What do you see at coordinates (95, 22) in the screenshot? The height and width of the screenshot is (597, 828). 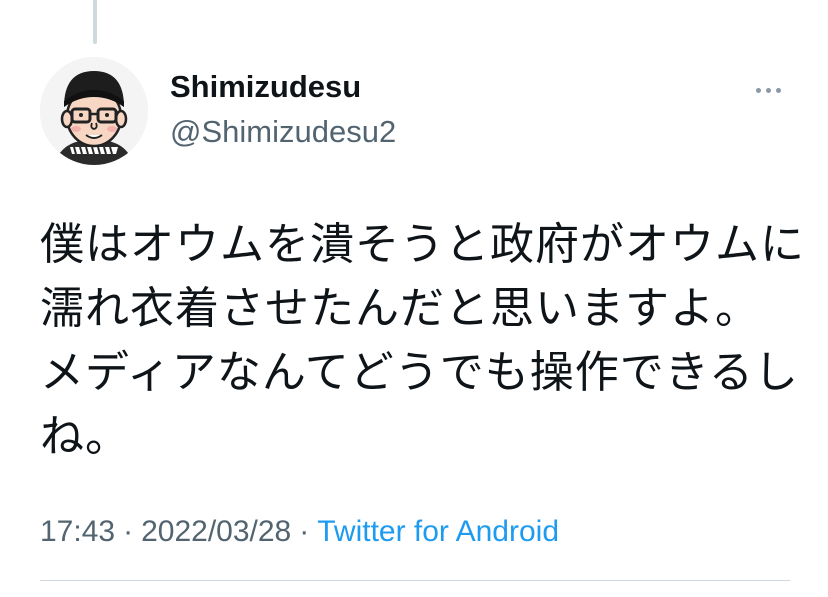 I see `thread-connector-line` at bounding box center [95, 22].